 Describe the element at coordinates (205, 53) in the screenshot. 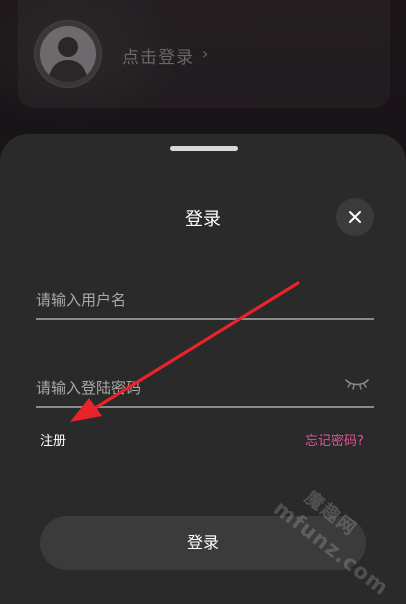

I see `chevron-right-icon: ›` at that location.